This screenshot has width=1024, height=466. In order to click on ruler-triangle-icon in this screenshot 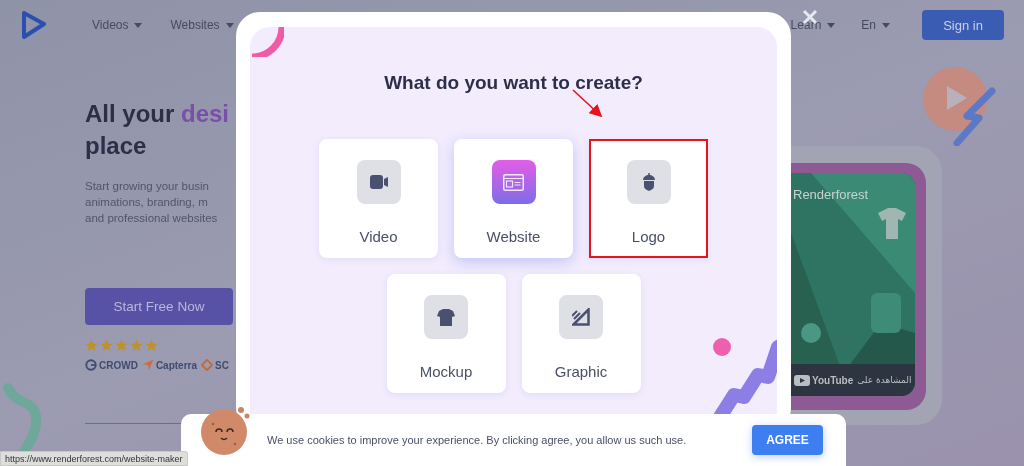, I will do `click(581, 317)`.